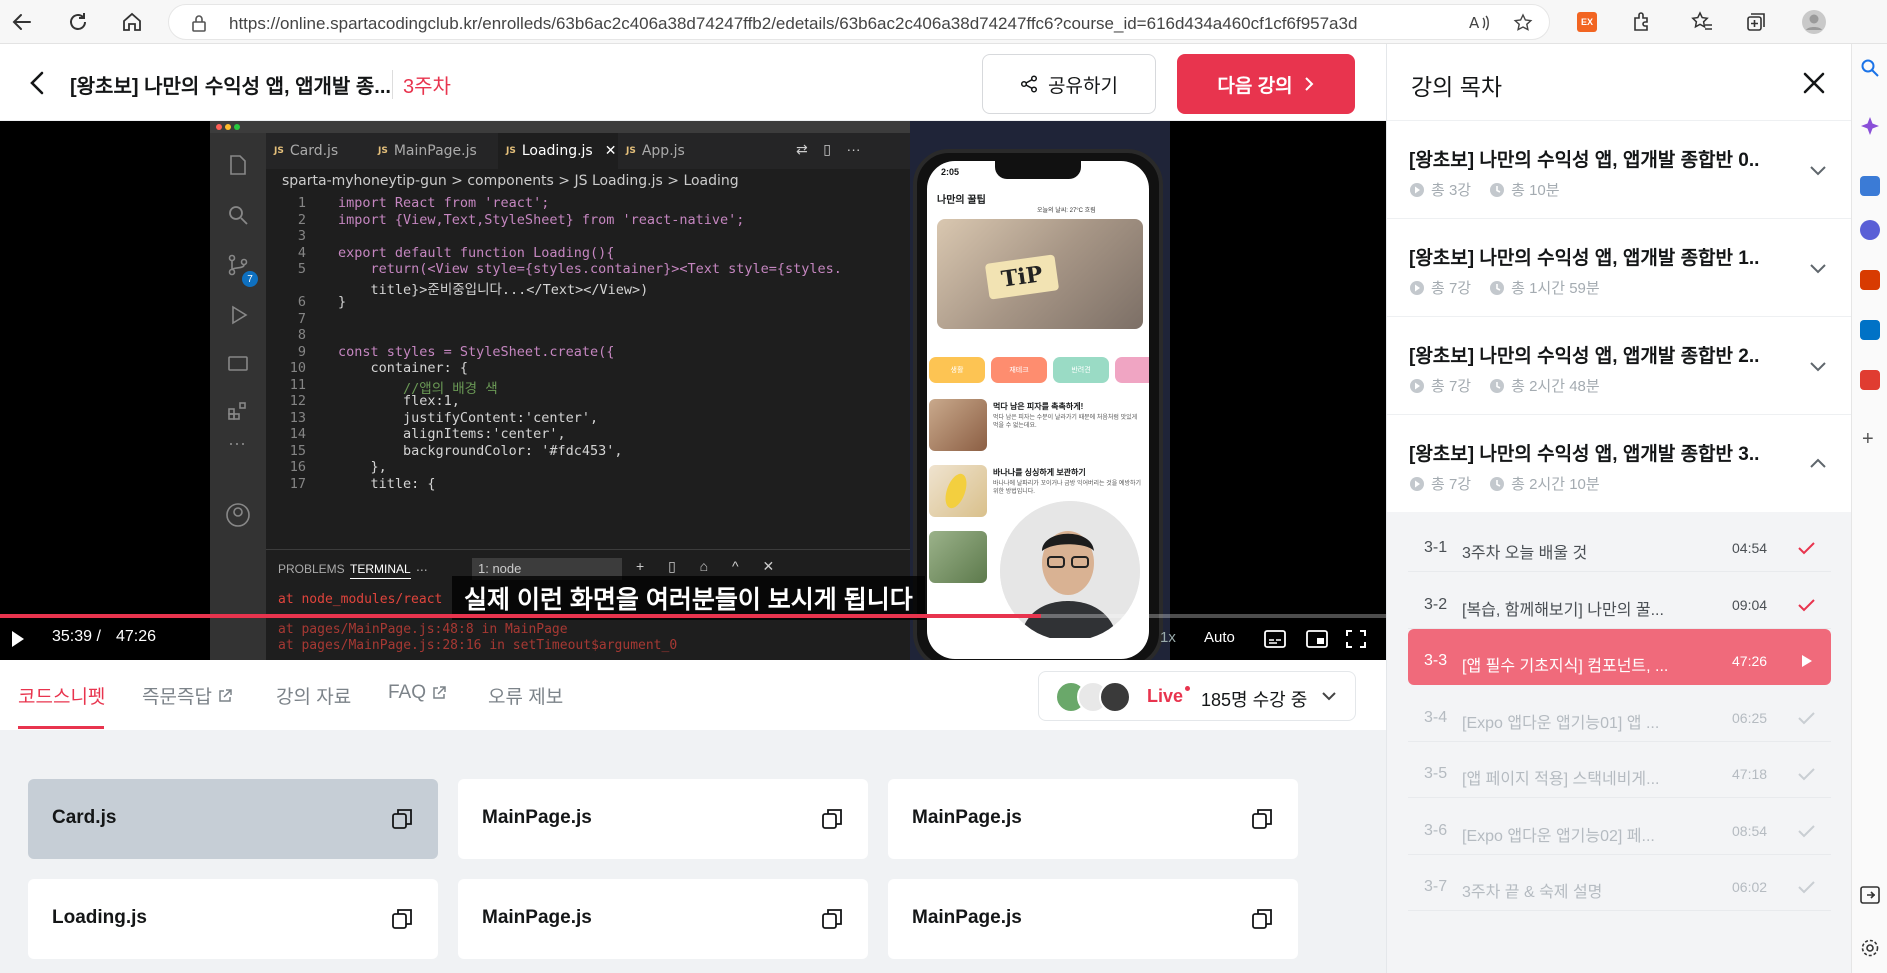  I want to click on volume-slider, so click(1091, 639).